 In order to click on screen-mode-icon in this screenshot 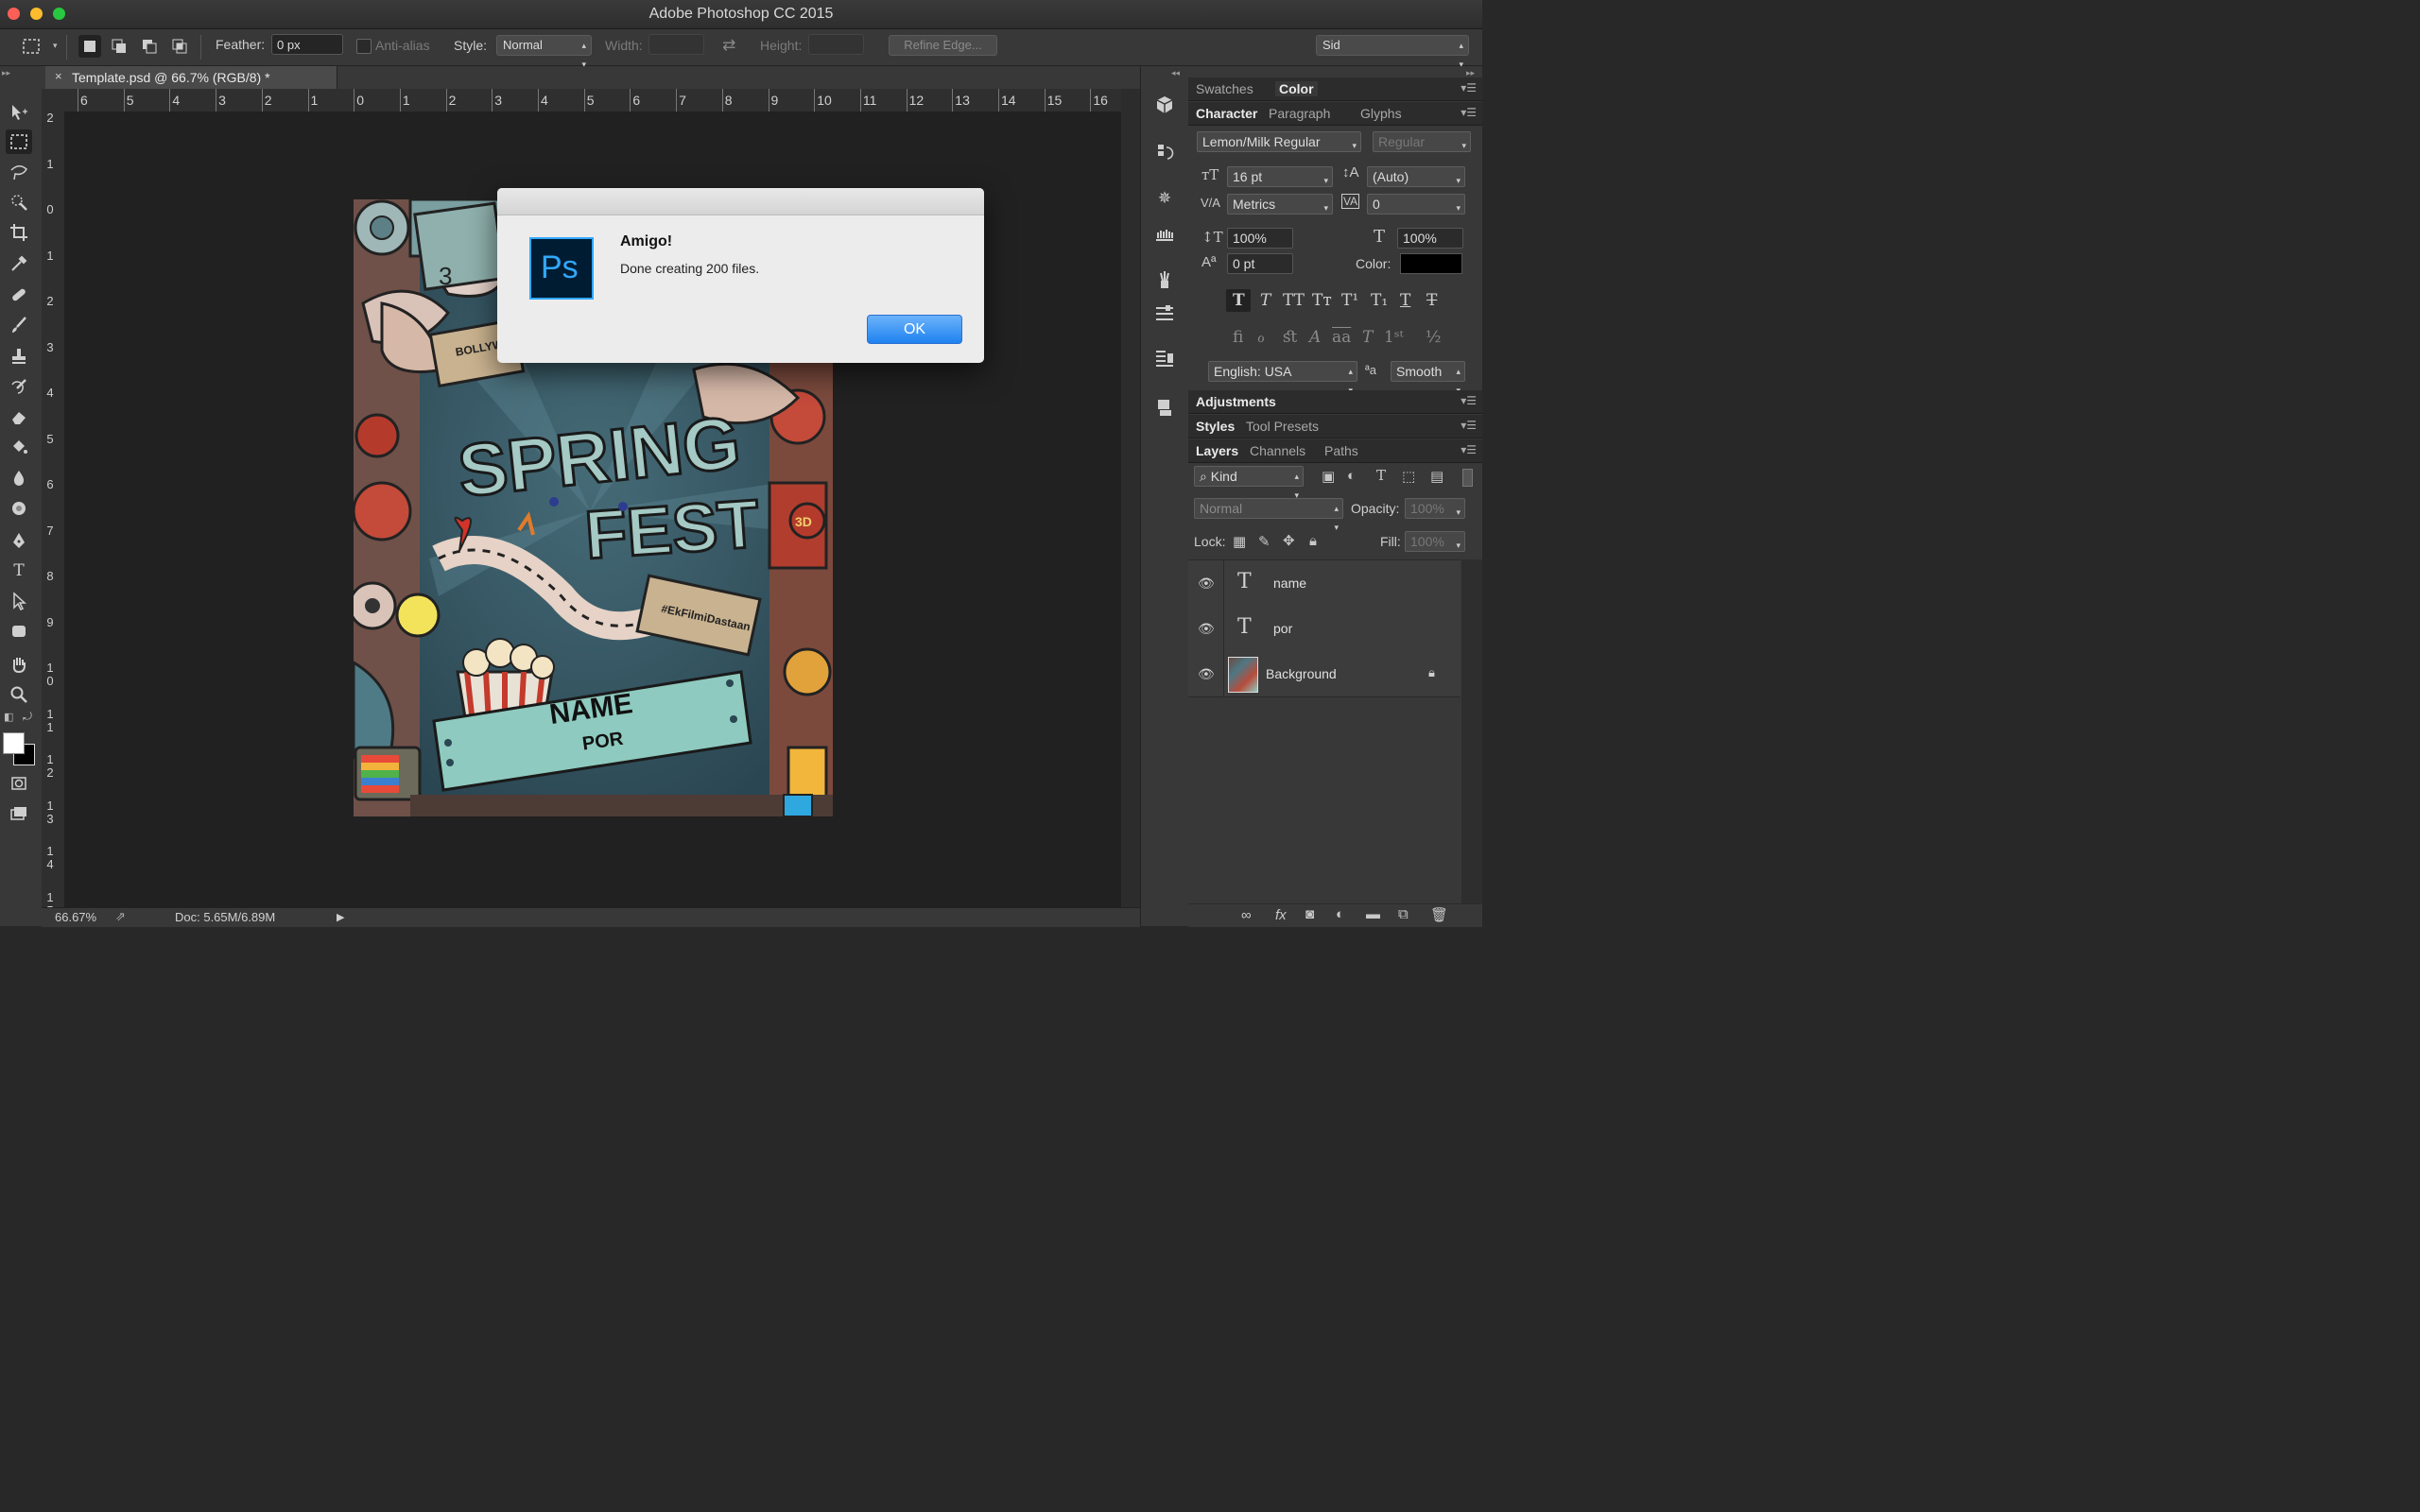, I will do `click(19, 813)`.